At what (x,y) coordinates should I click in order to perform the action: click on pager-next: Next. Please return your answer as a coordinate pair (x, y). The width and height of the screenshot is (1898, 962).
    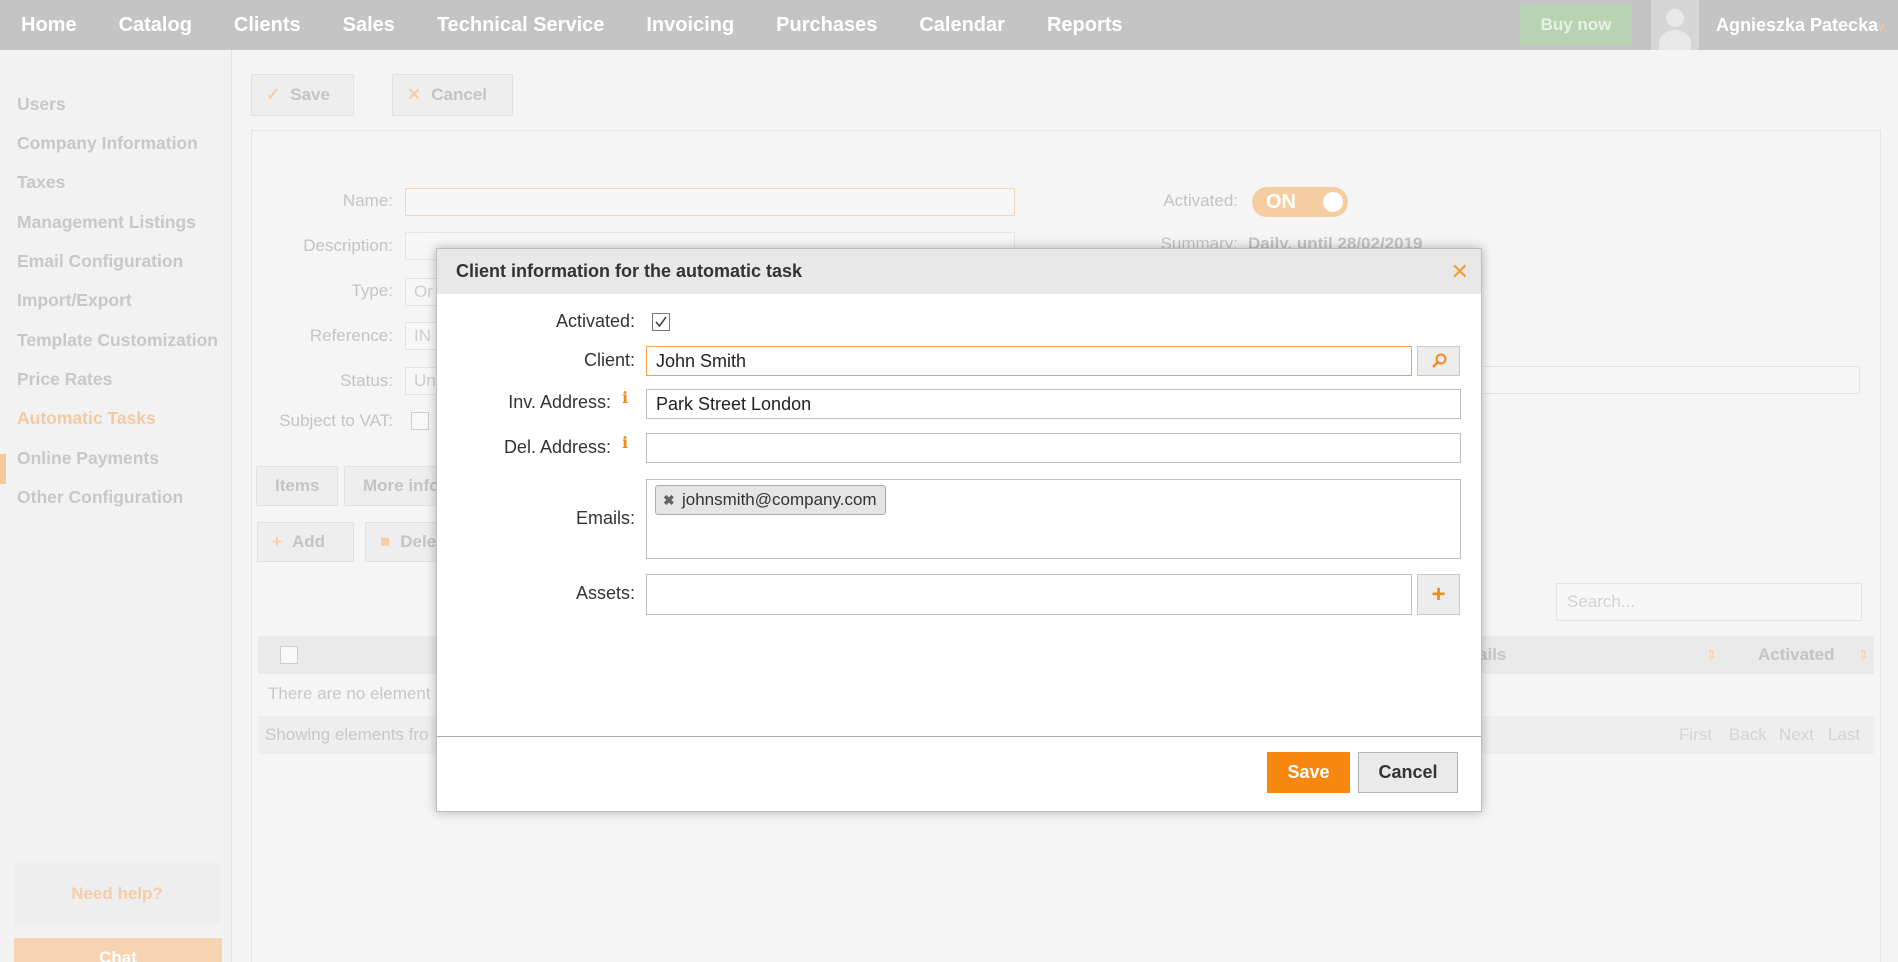
    Looking at the image, I should click on (1796, 735).